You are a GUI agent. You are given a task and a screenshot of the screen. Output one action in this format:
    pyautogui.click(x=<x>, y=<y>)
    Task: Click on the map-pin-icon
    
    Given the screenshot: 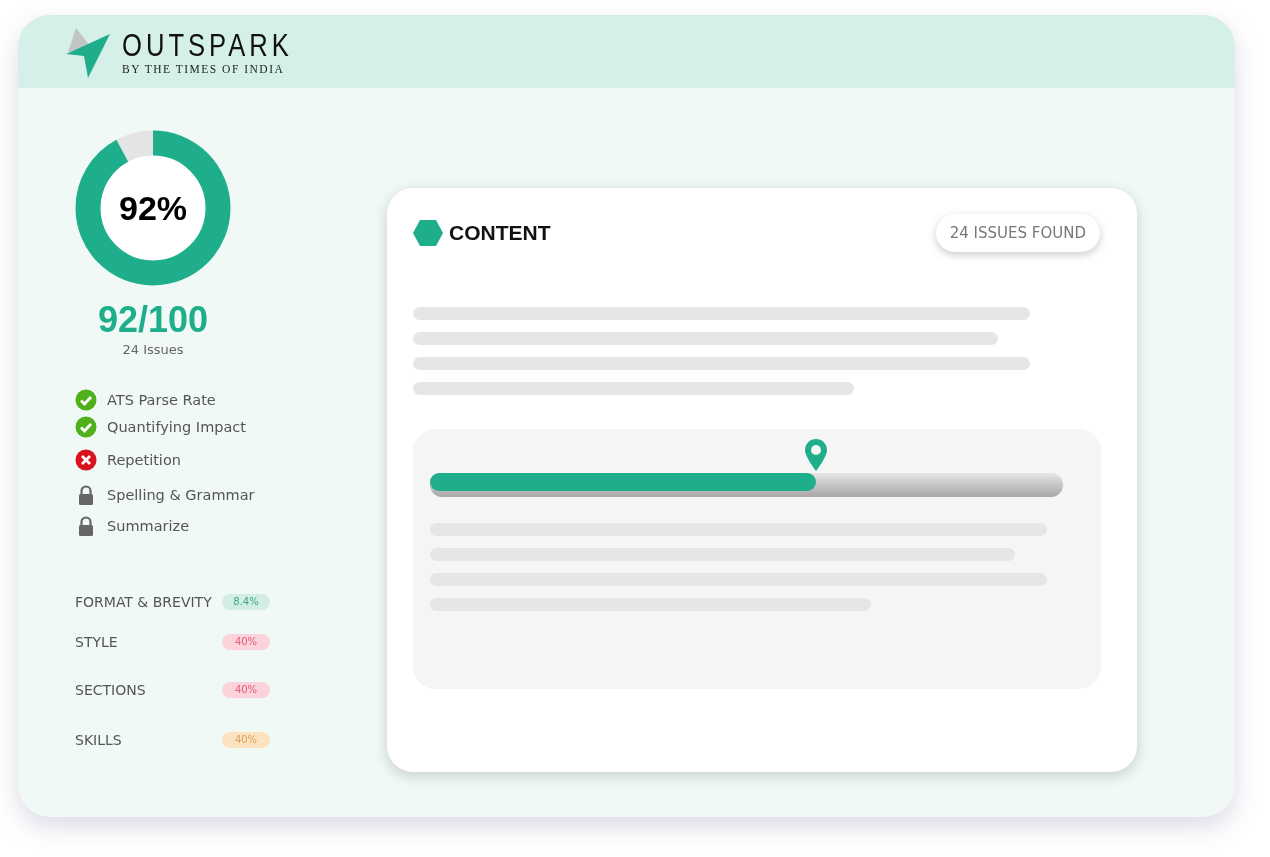 What is the action you would take?
    pyautogui.click(x=816, y=455)
    